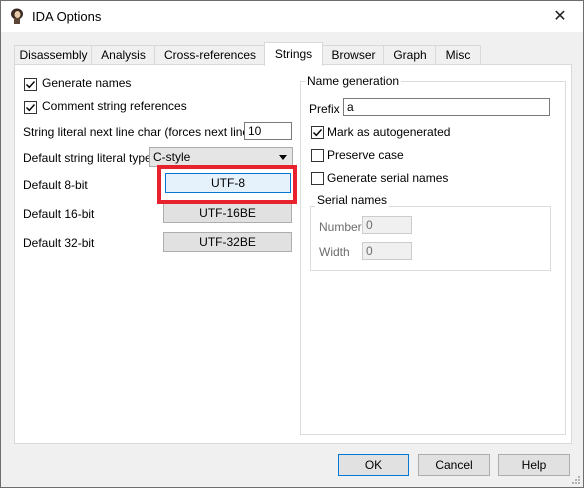  I want to click on width-input: 0, so click(387, 251).